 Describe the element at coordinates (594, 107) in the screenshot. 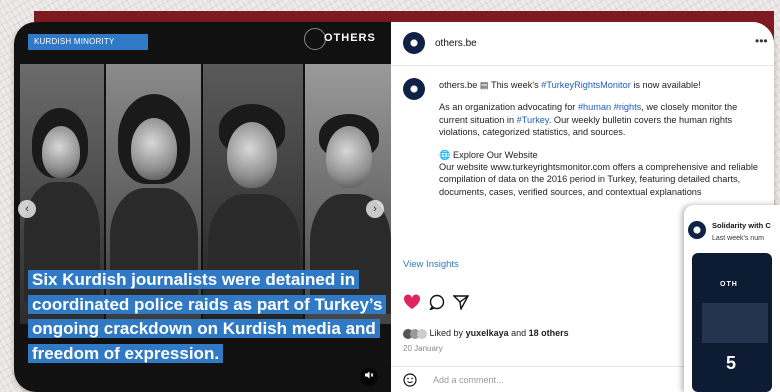

I see `hashtag-link: #human` at that location.